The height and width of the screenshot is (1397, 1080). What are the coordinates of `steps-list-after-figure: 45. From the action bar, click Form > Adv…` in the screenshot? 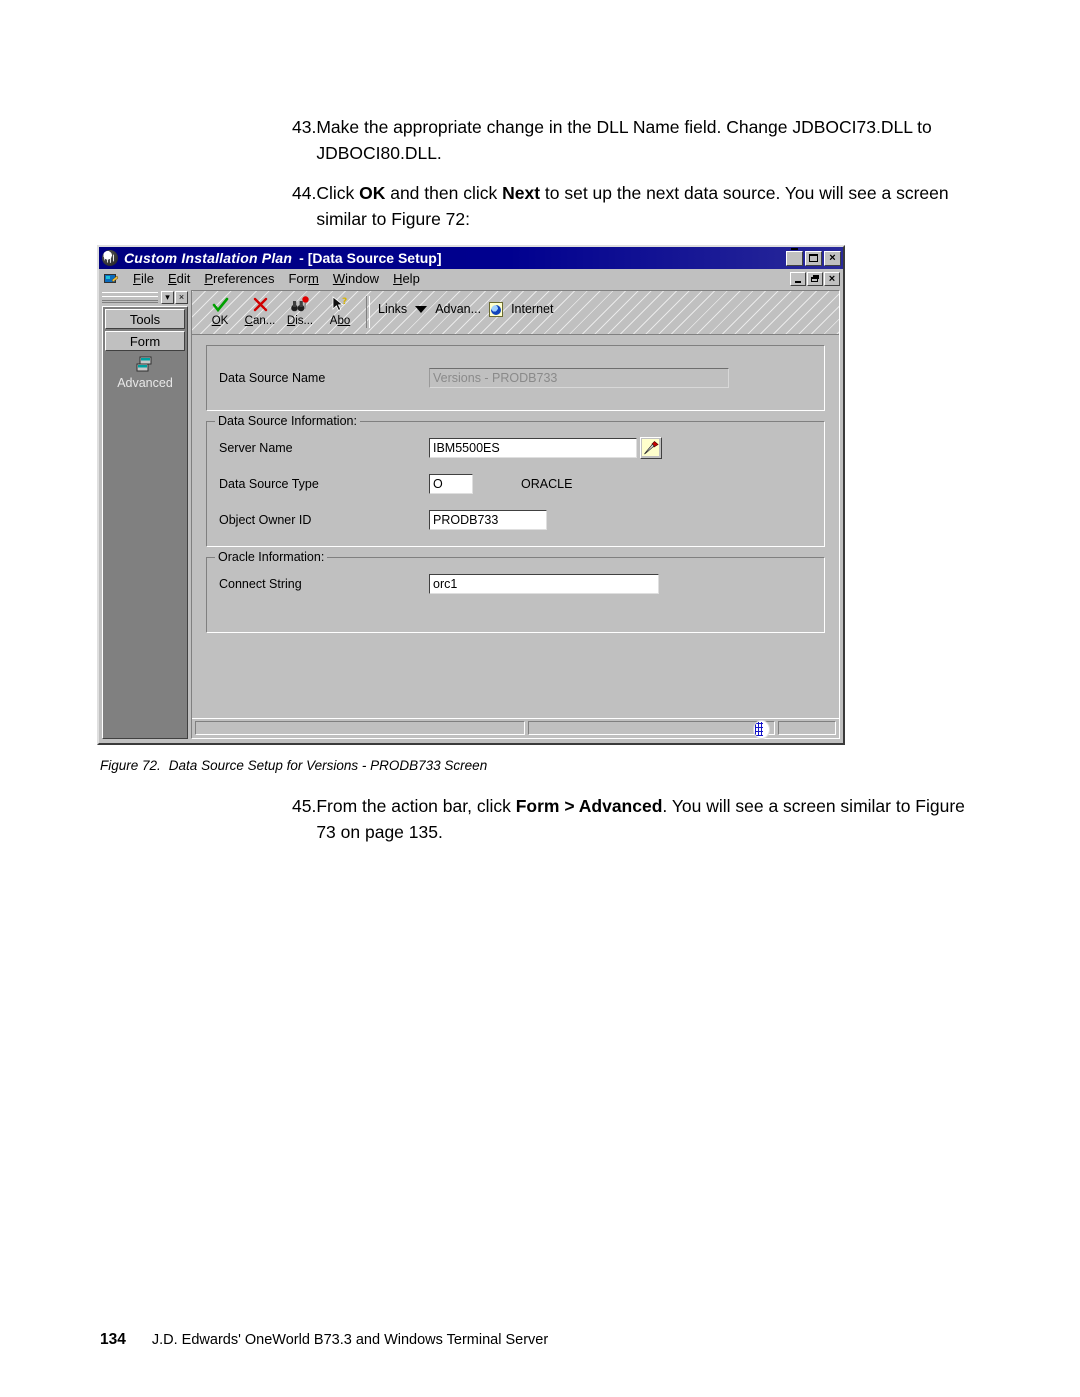 It's located at (632, 826).